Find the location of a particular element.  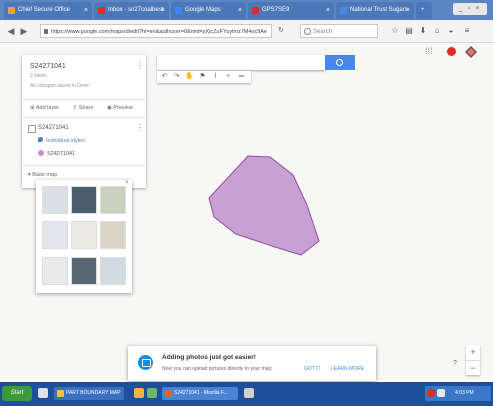

base-map-tile-mono-city is located at coordinates (84, 235).